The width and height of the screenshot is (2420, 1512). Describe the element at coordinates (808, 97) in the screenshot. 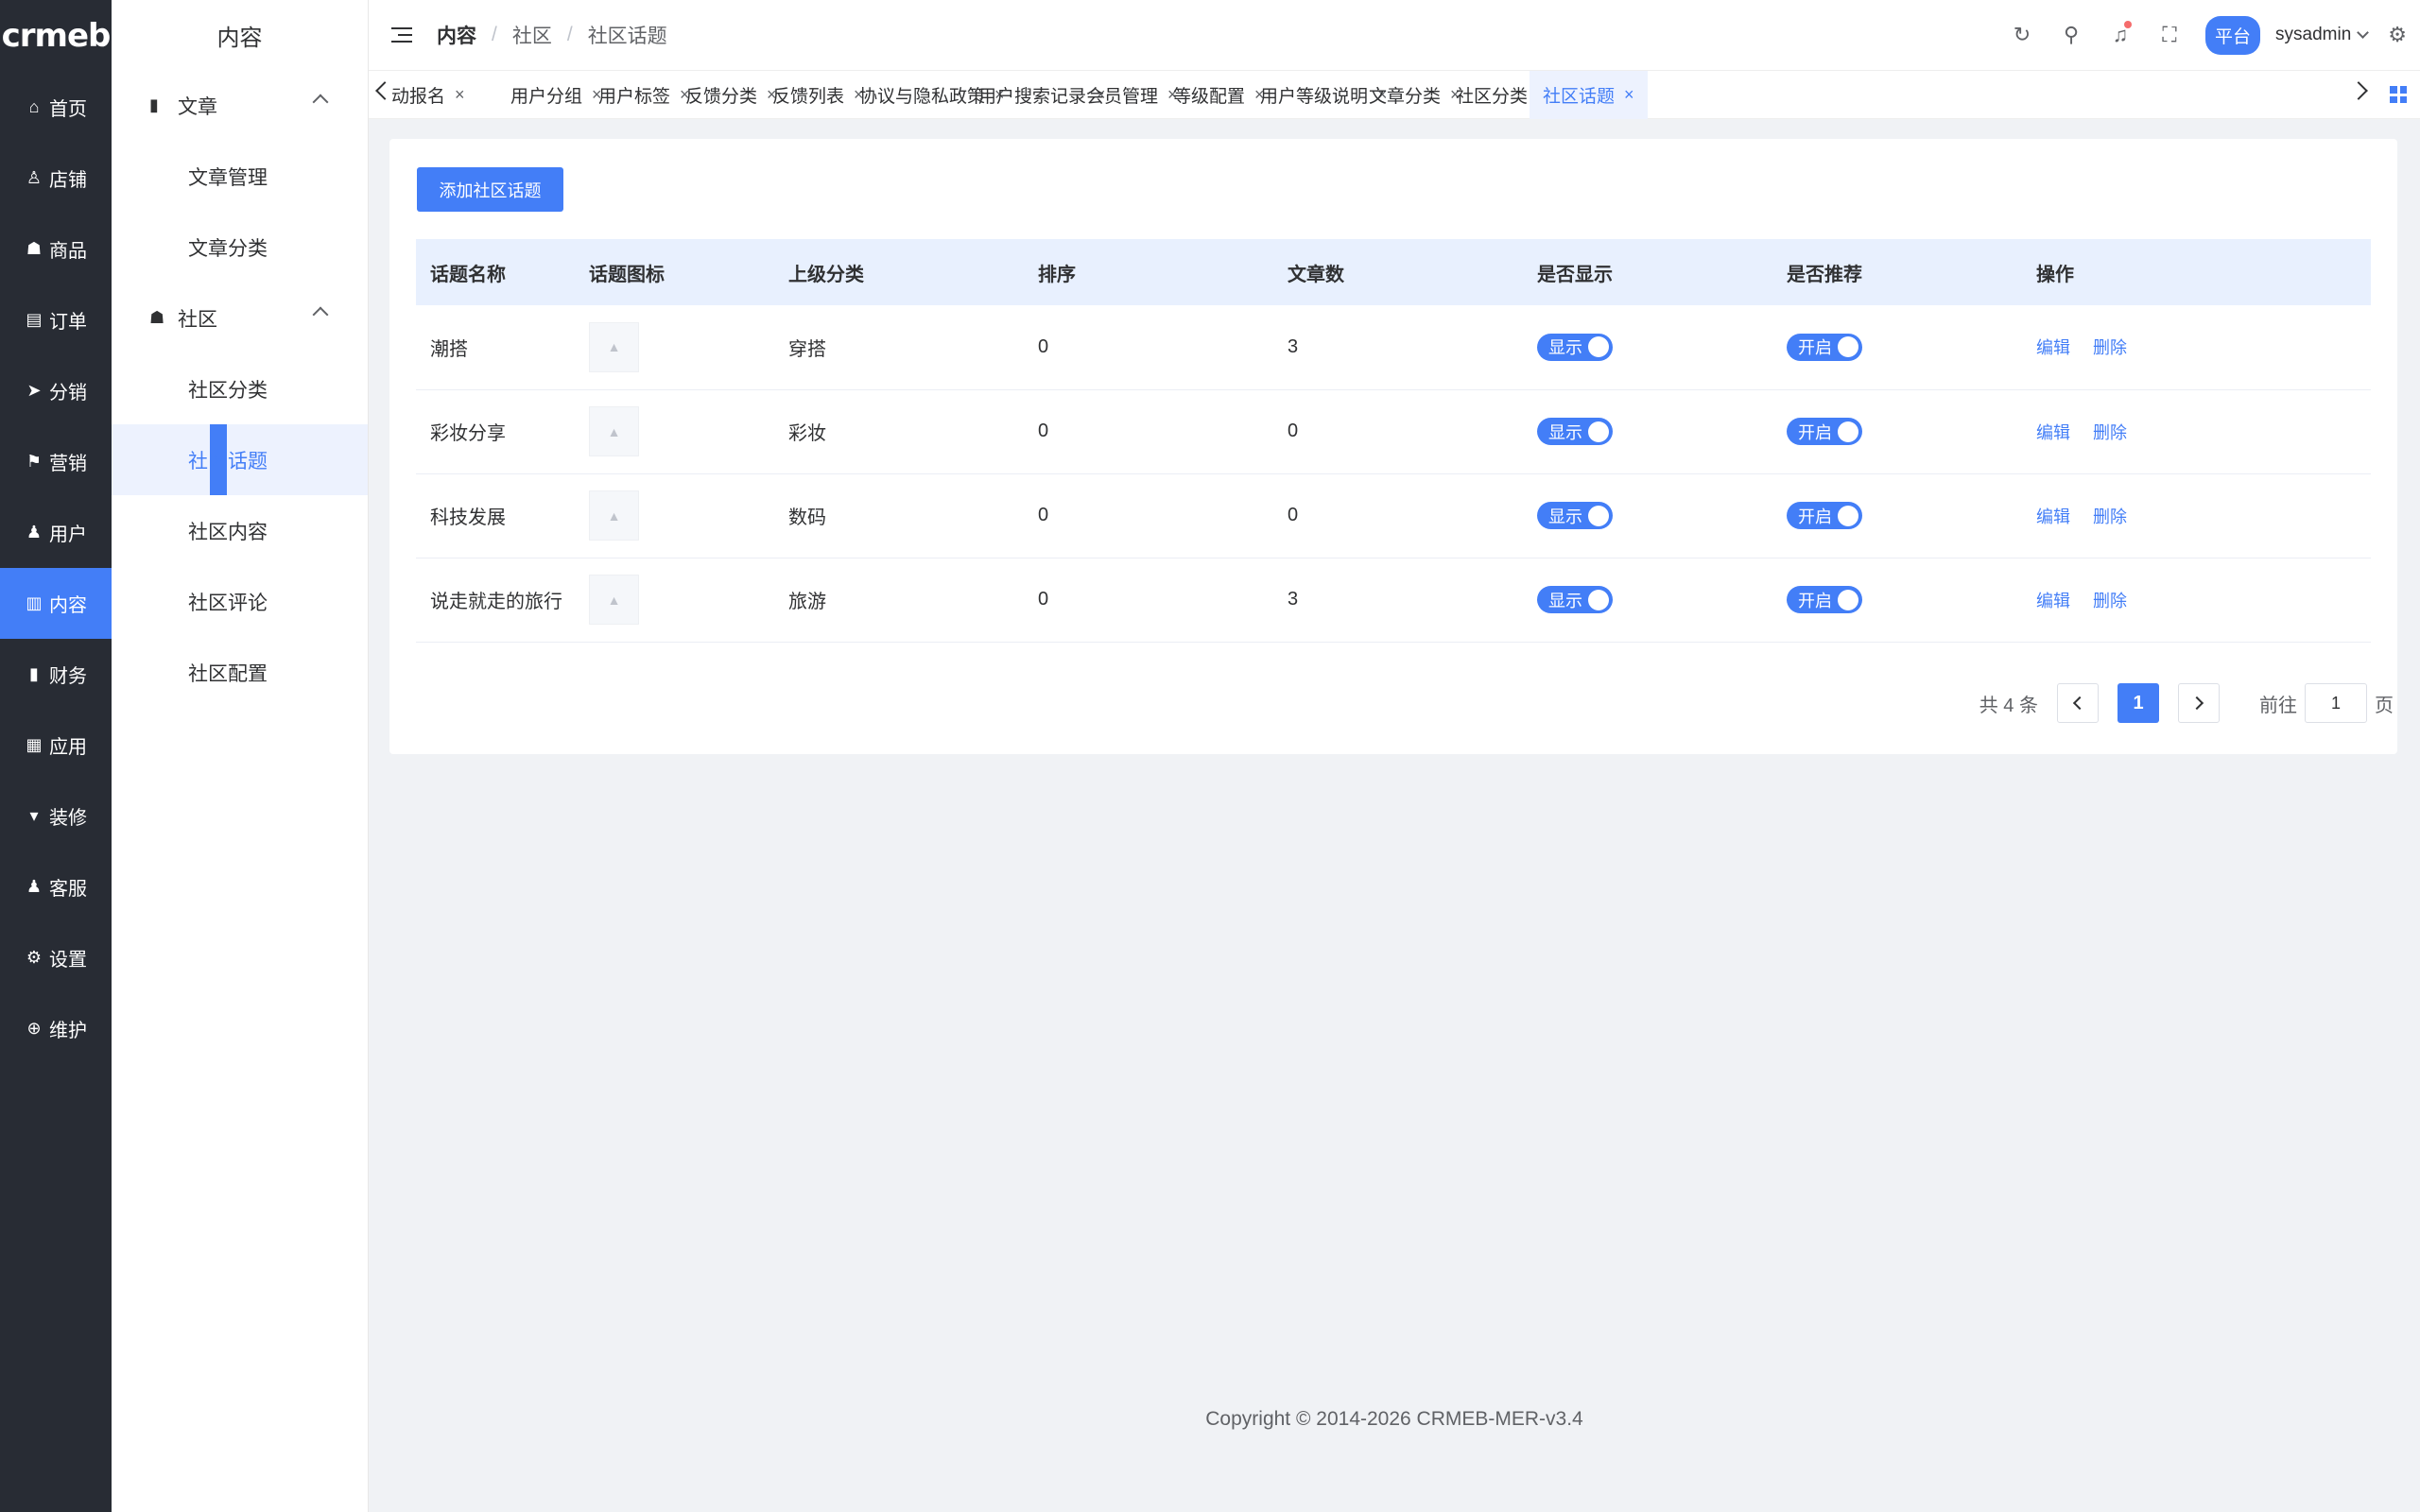

I see `tab-label: 反馈列表` at that location.